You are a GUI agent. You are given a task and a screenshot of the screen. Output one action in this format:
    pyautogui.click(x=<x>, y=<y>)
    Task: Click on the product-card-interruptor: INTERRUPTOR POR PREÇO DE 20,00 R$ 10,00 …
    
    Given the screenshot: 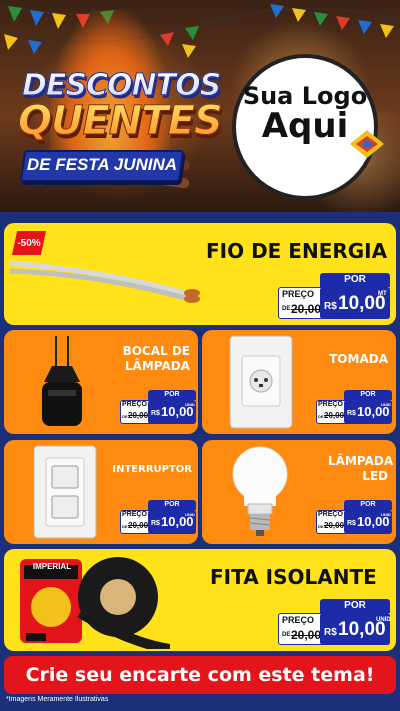 What is the action you would take?
    pyautogui.click(x=101, y=492)
    